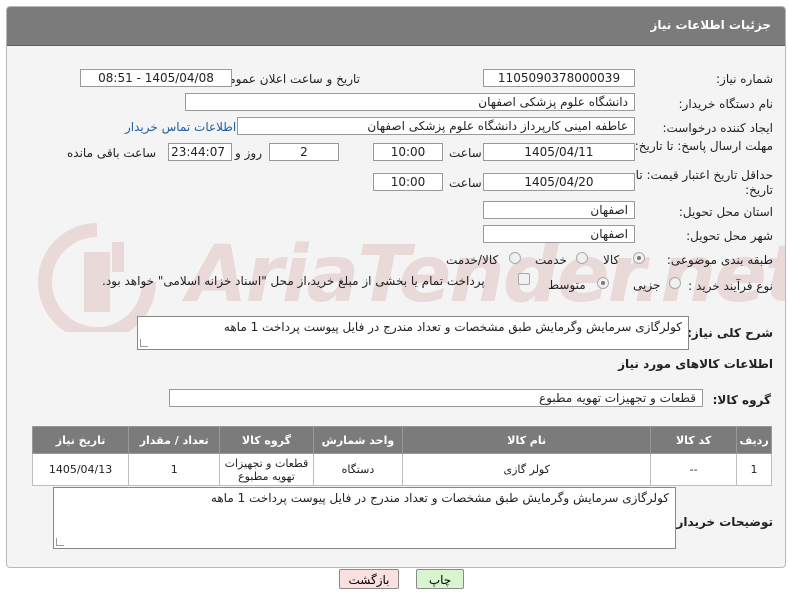  Describe the element at coordinates (396, 26) in the screenshot. I see `panel-header: جزئیات اطلاعات نیاز` at that location.